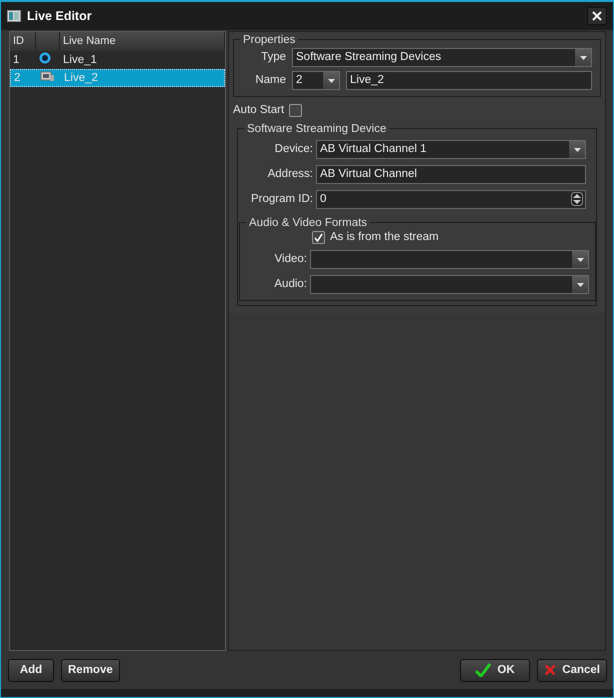  Describe the element at coordinates (495, 670) in the screenshot. I see `ok-button: OK` at that location.